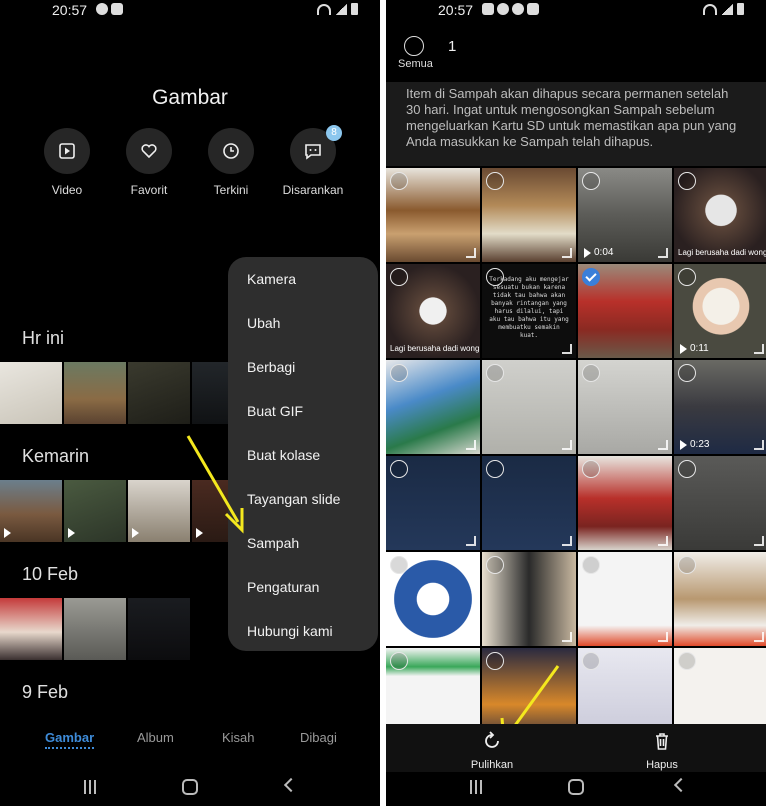 The height and width of the screenshot is (806, 766). I want to click on tab-albums: Album, so click(155, 737).